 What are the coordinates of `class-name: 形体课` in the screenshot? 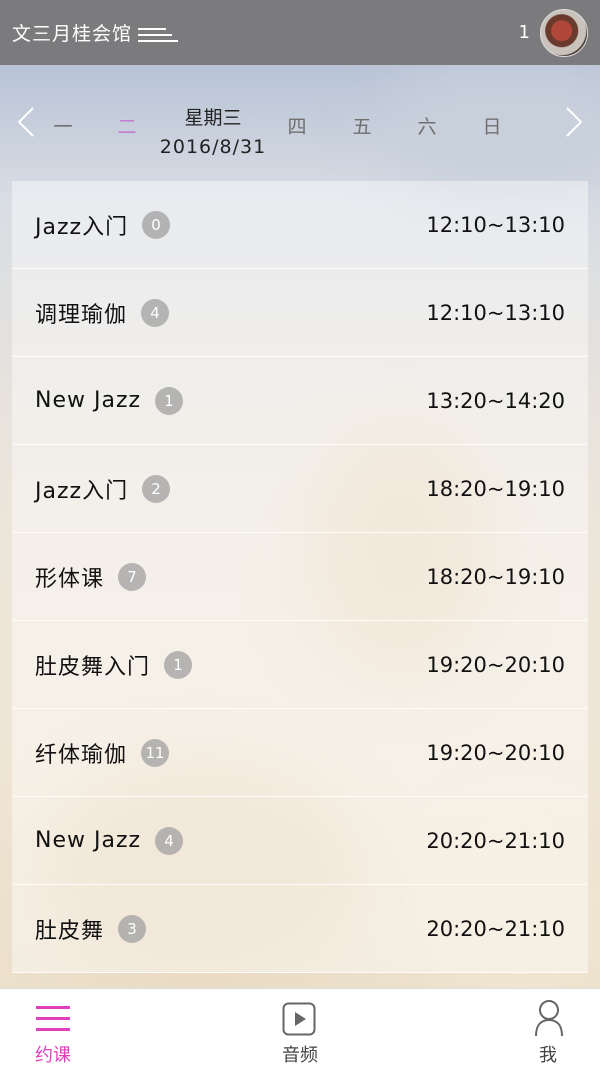 It's located at (70, 579).